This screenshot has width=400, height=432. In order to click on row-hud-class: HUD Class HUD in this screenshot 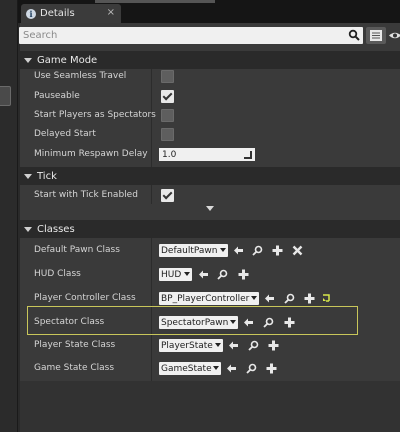, I will do `click(210, 274)`.